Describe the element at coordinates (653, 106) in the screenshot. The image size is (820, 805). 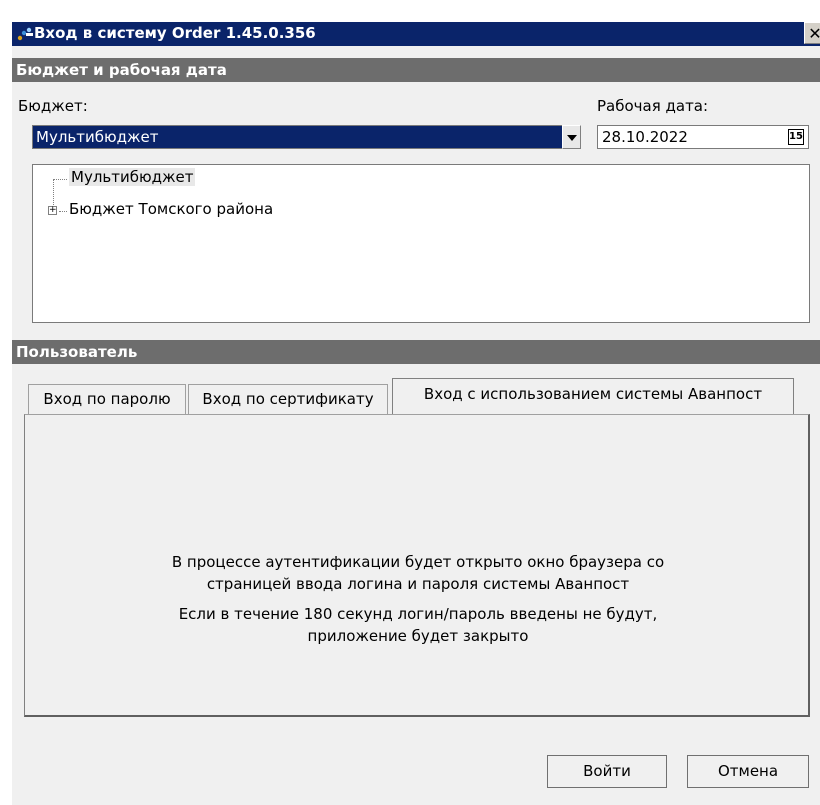
I see `work-date-label: Рабочая дата:` at that location.